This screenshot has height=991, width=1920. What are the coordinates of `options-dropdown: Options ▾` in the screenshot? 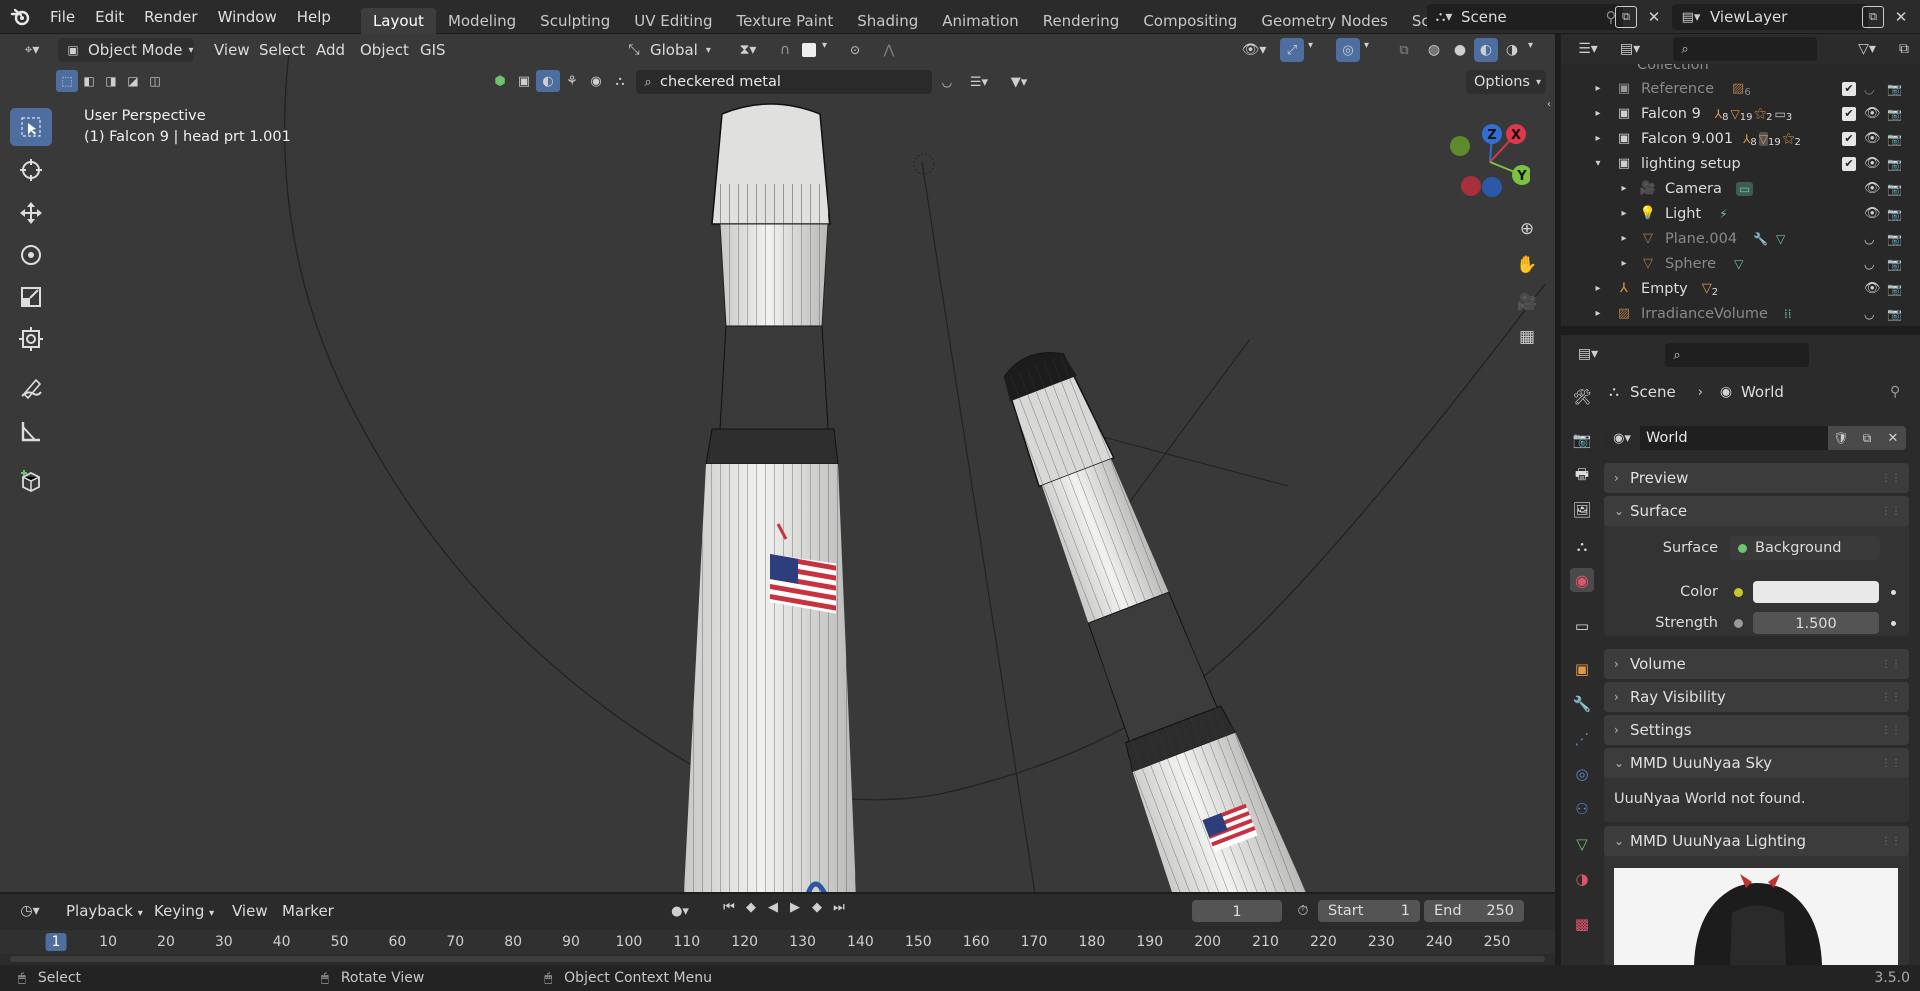 It's located at (1506, 82).